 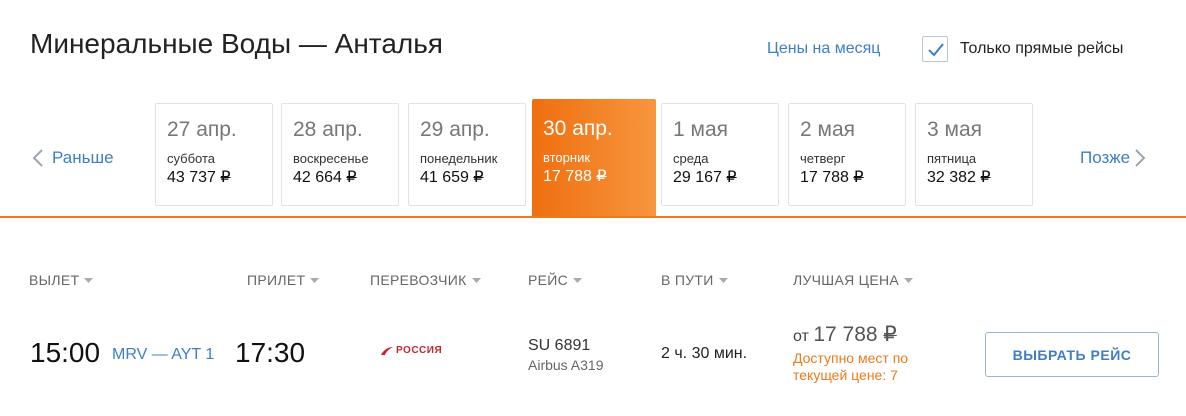 What do you see at coordinates (720, 154) in the screenshot?
I see `date-card-1-may: 1 мая среда 29 167 ₽` at bounding box center [720, 154].